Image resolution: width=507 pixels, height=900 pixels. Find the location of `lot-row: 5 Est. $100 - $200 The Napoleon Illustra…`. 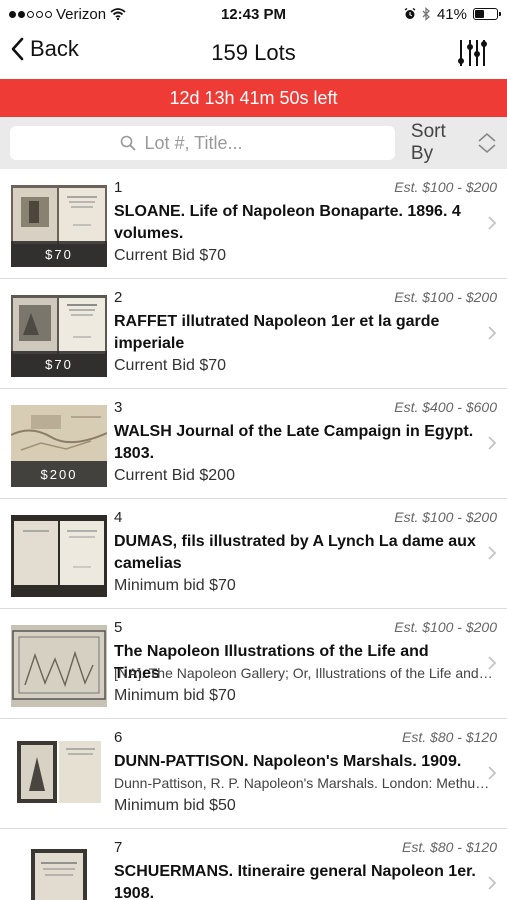

lot-row: 5 Est. $100 - $200 The Napoleon Illustra… is located at coordinates (253, 664).